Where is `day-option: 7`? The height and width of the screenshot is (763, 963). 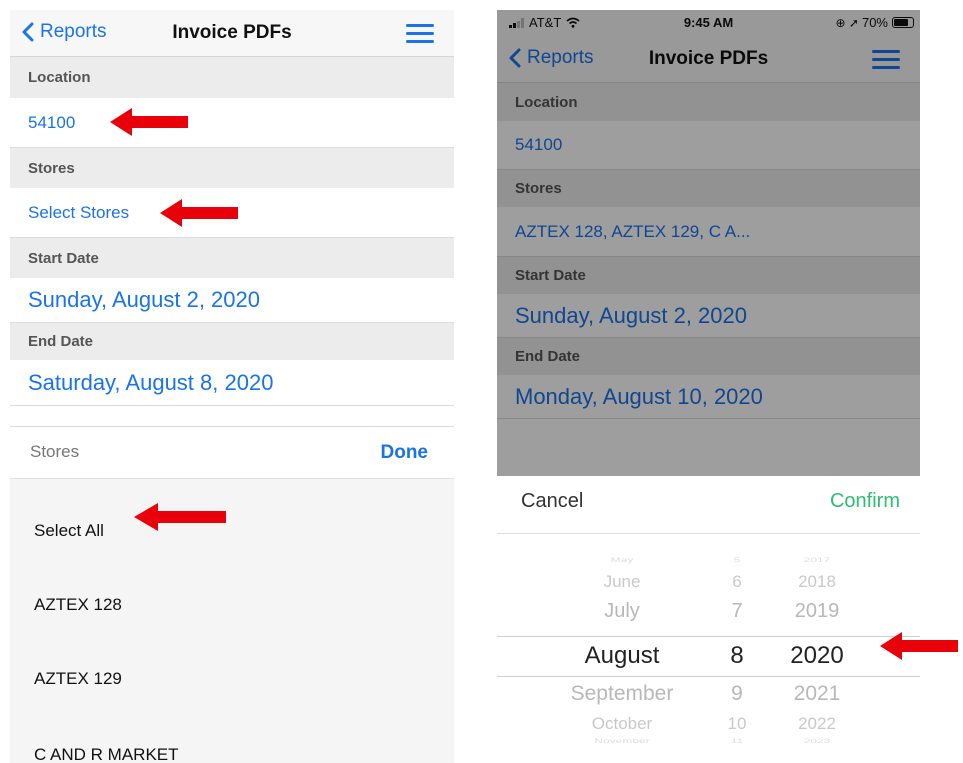 day-option: 7 is located at coordinates (737, 611).